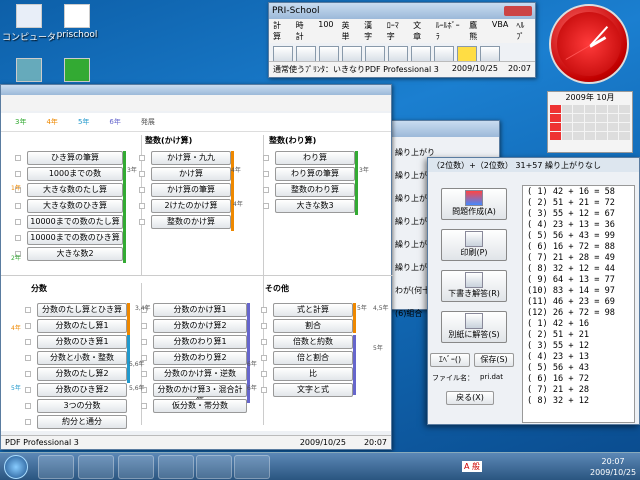  Describe the element at coordinates (313, 390) in the screenshot. I see `other-button: 文字と式` at that location.